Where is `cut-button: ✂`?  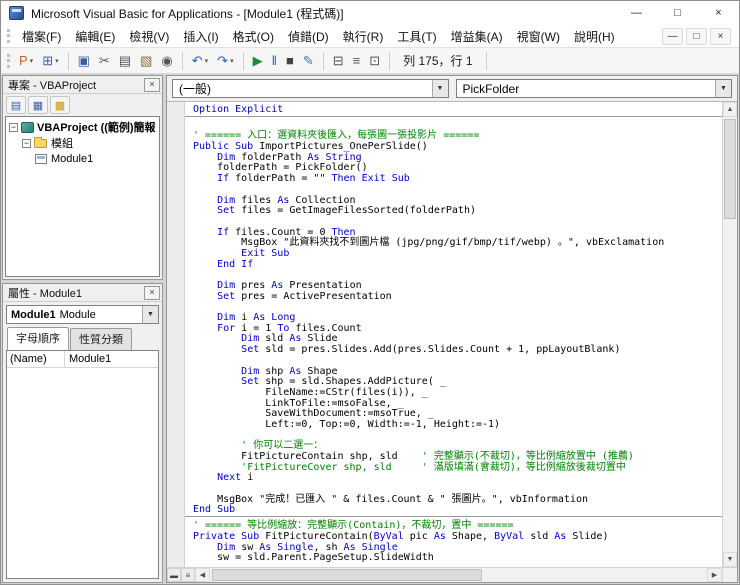 cut-button: ✂ is located at coordinates (104, 61).